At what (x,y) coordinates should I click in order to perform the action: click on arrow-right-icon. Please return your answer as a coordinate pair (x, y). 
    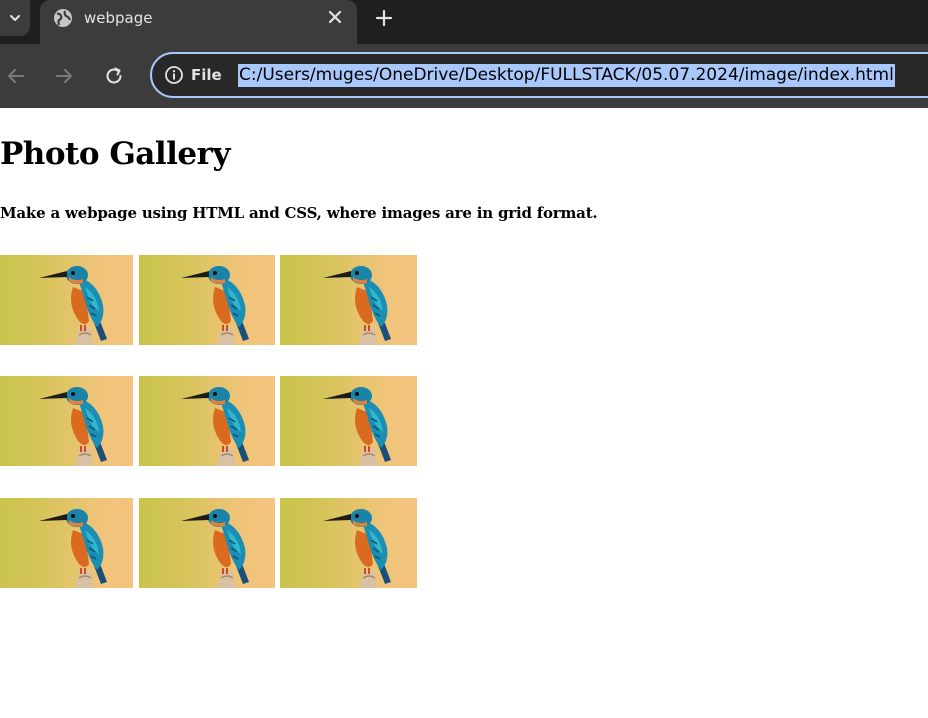
    Looking at the image, I should click on (64, 76).